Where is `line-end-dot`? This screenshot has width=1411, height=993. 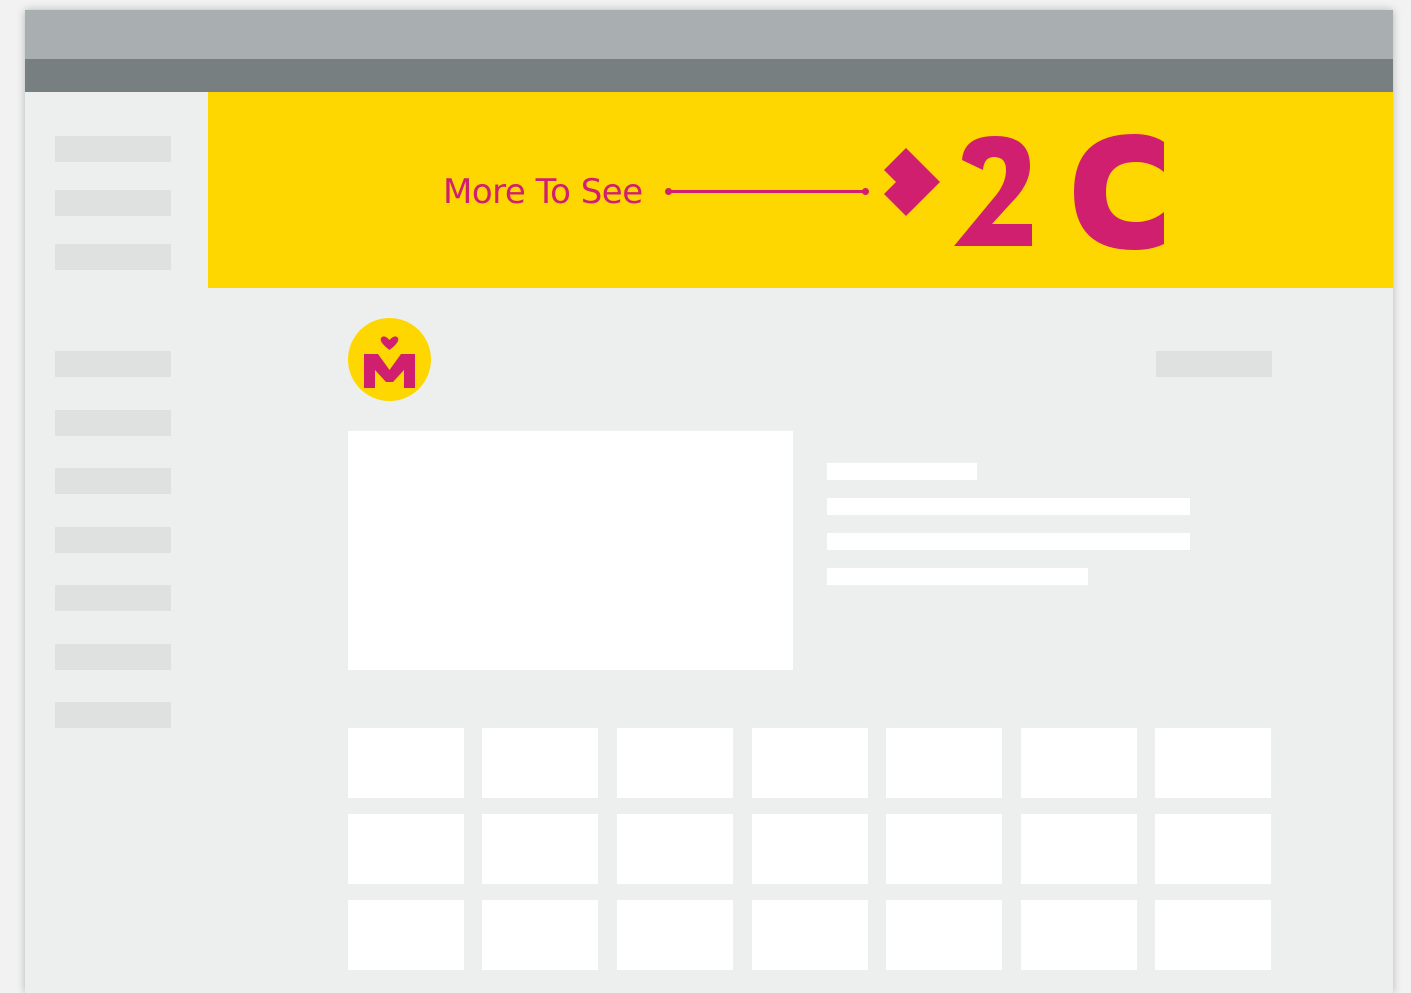
line-end-dot is located at coordinates (865, 191).